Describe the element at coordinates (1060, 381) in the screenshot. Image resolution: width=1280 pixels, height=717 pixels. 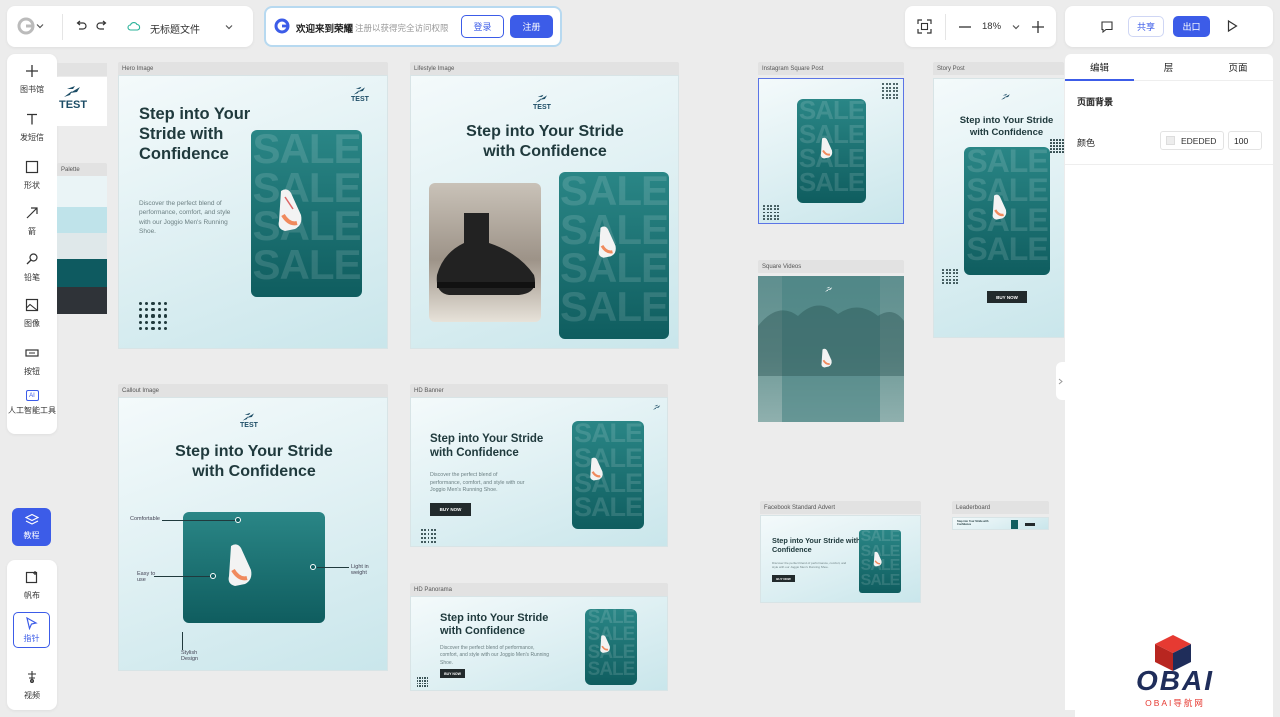
I see `panel-collapse-handle` at that location.